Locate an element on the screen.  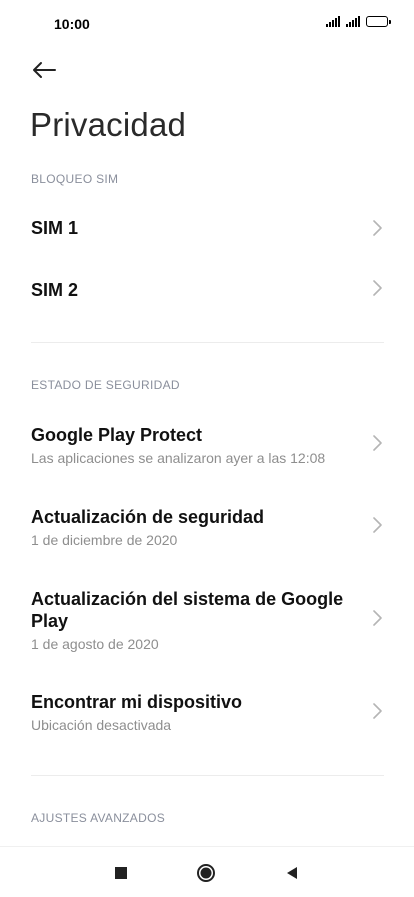
list-item-sim-2: SIM 2 is located at coordinates (207, 290).